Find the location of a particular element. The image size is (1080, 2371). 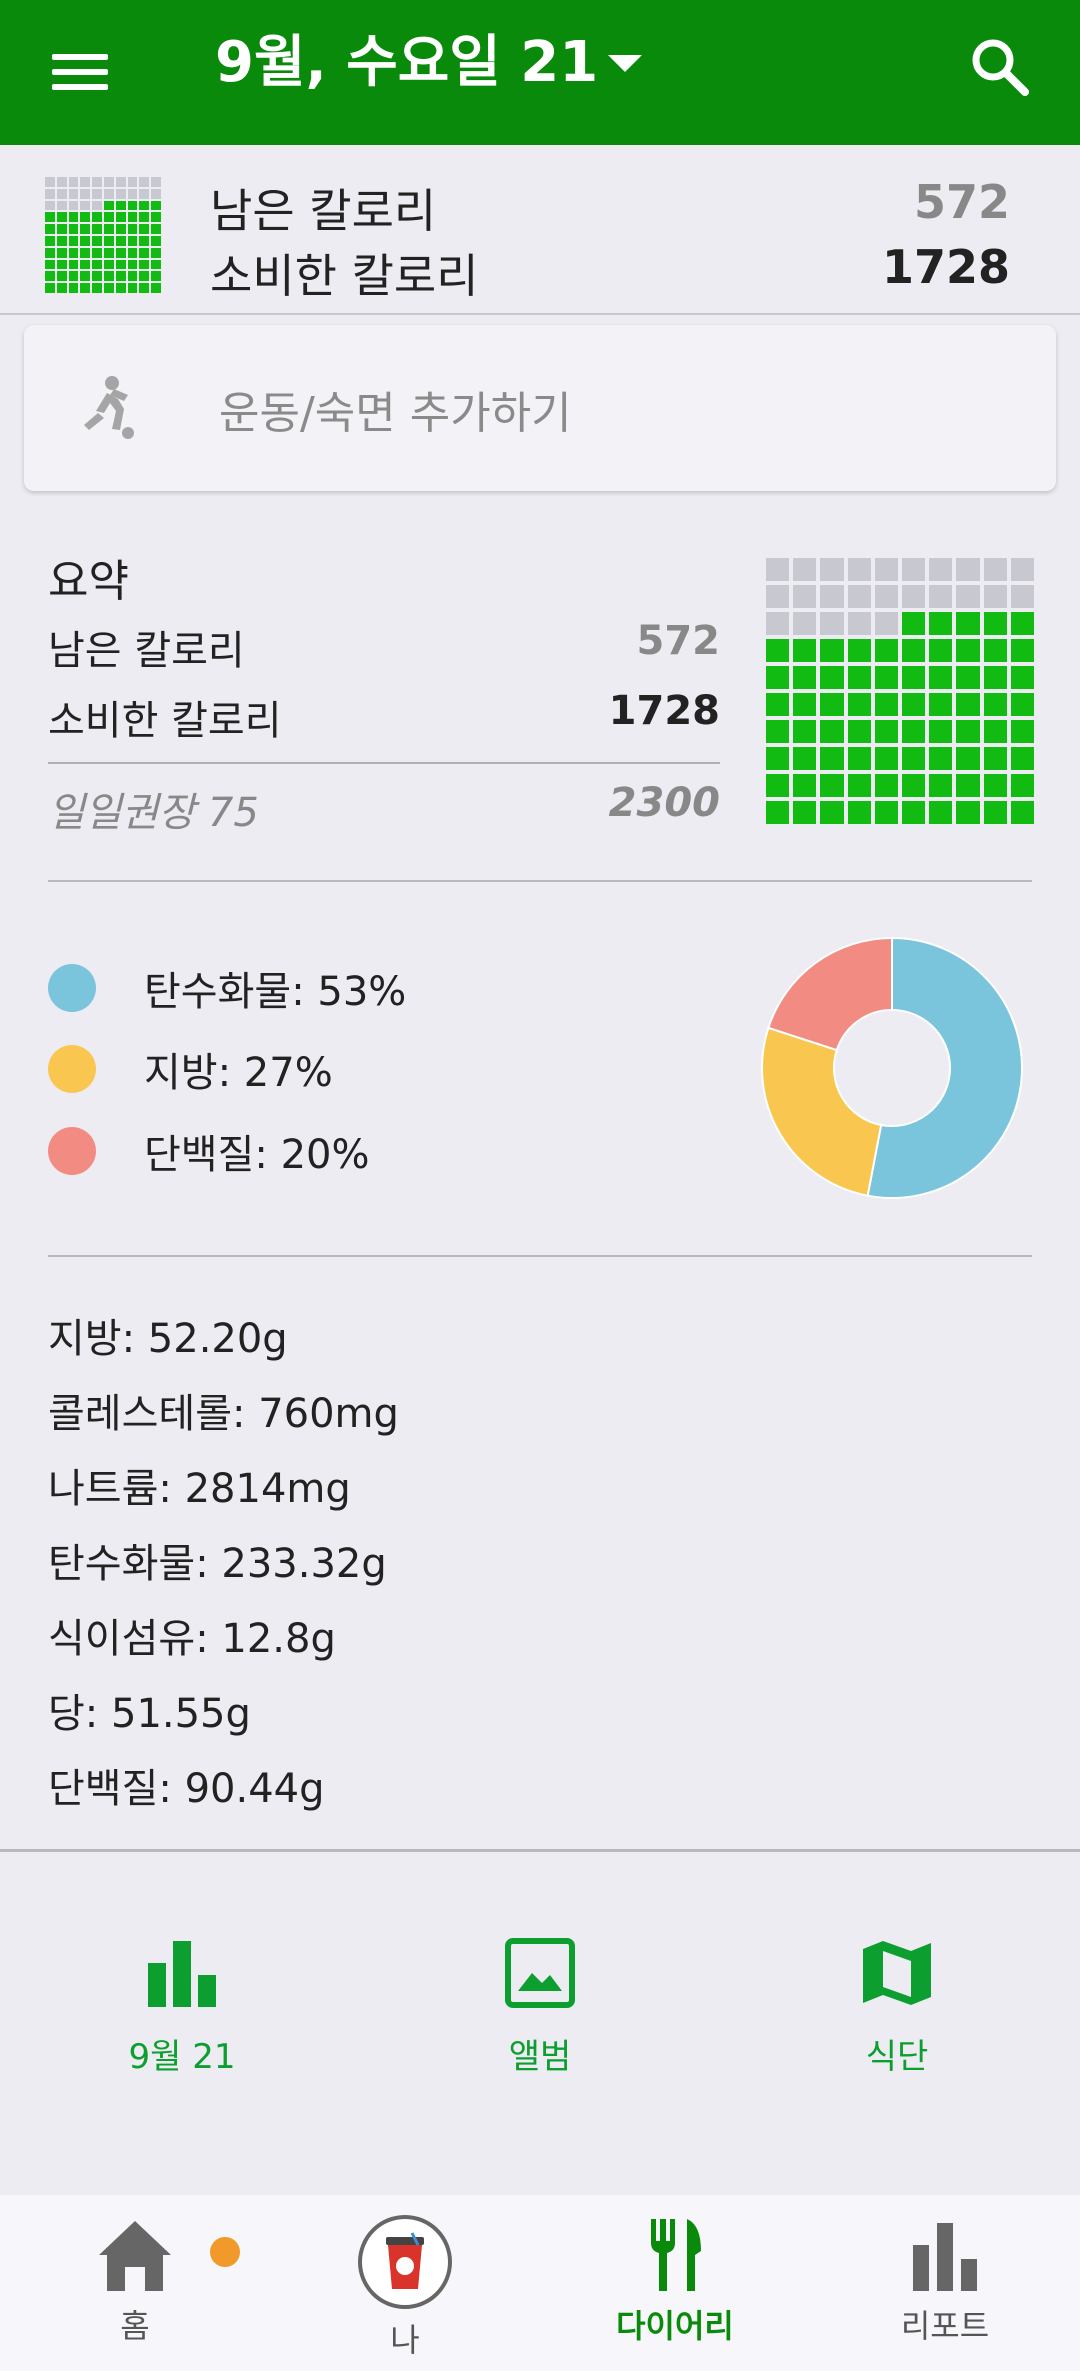

summary-consumed-label: 소비한 칼로리 is located at coordinates (165, 721).